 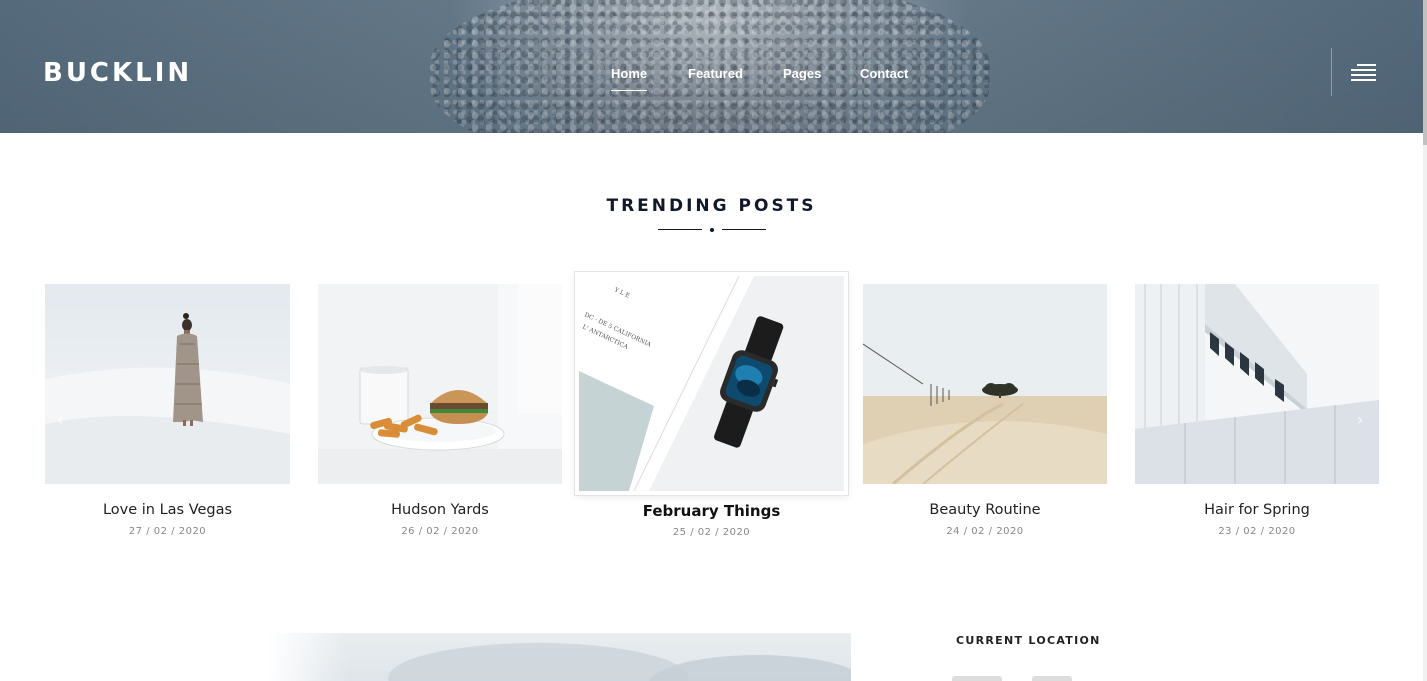 I want to click on location-map-image, so click(x=1022, y=677).